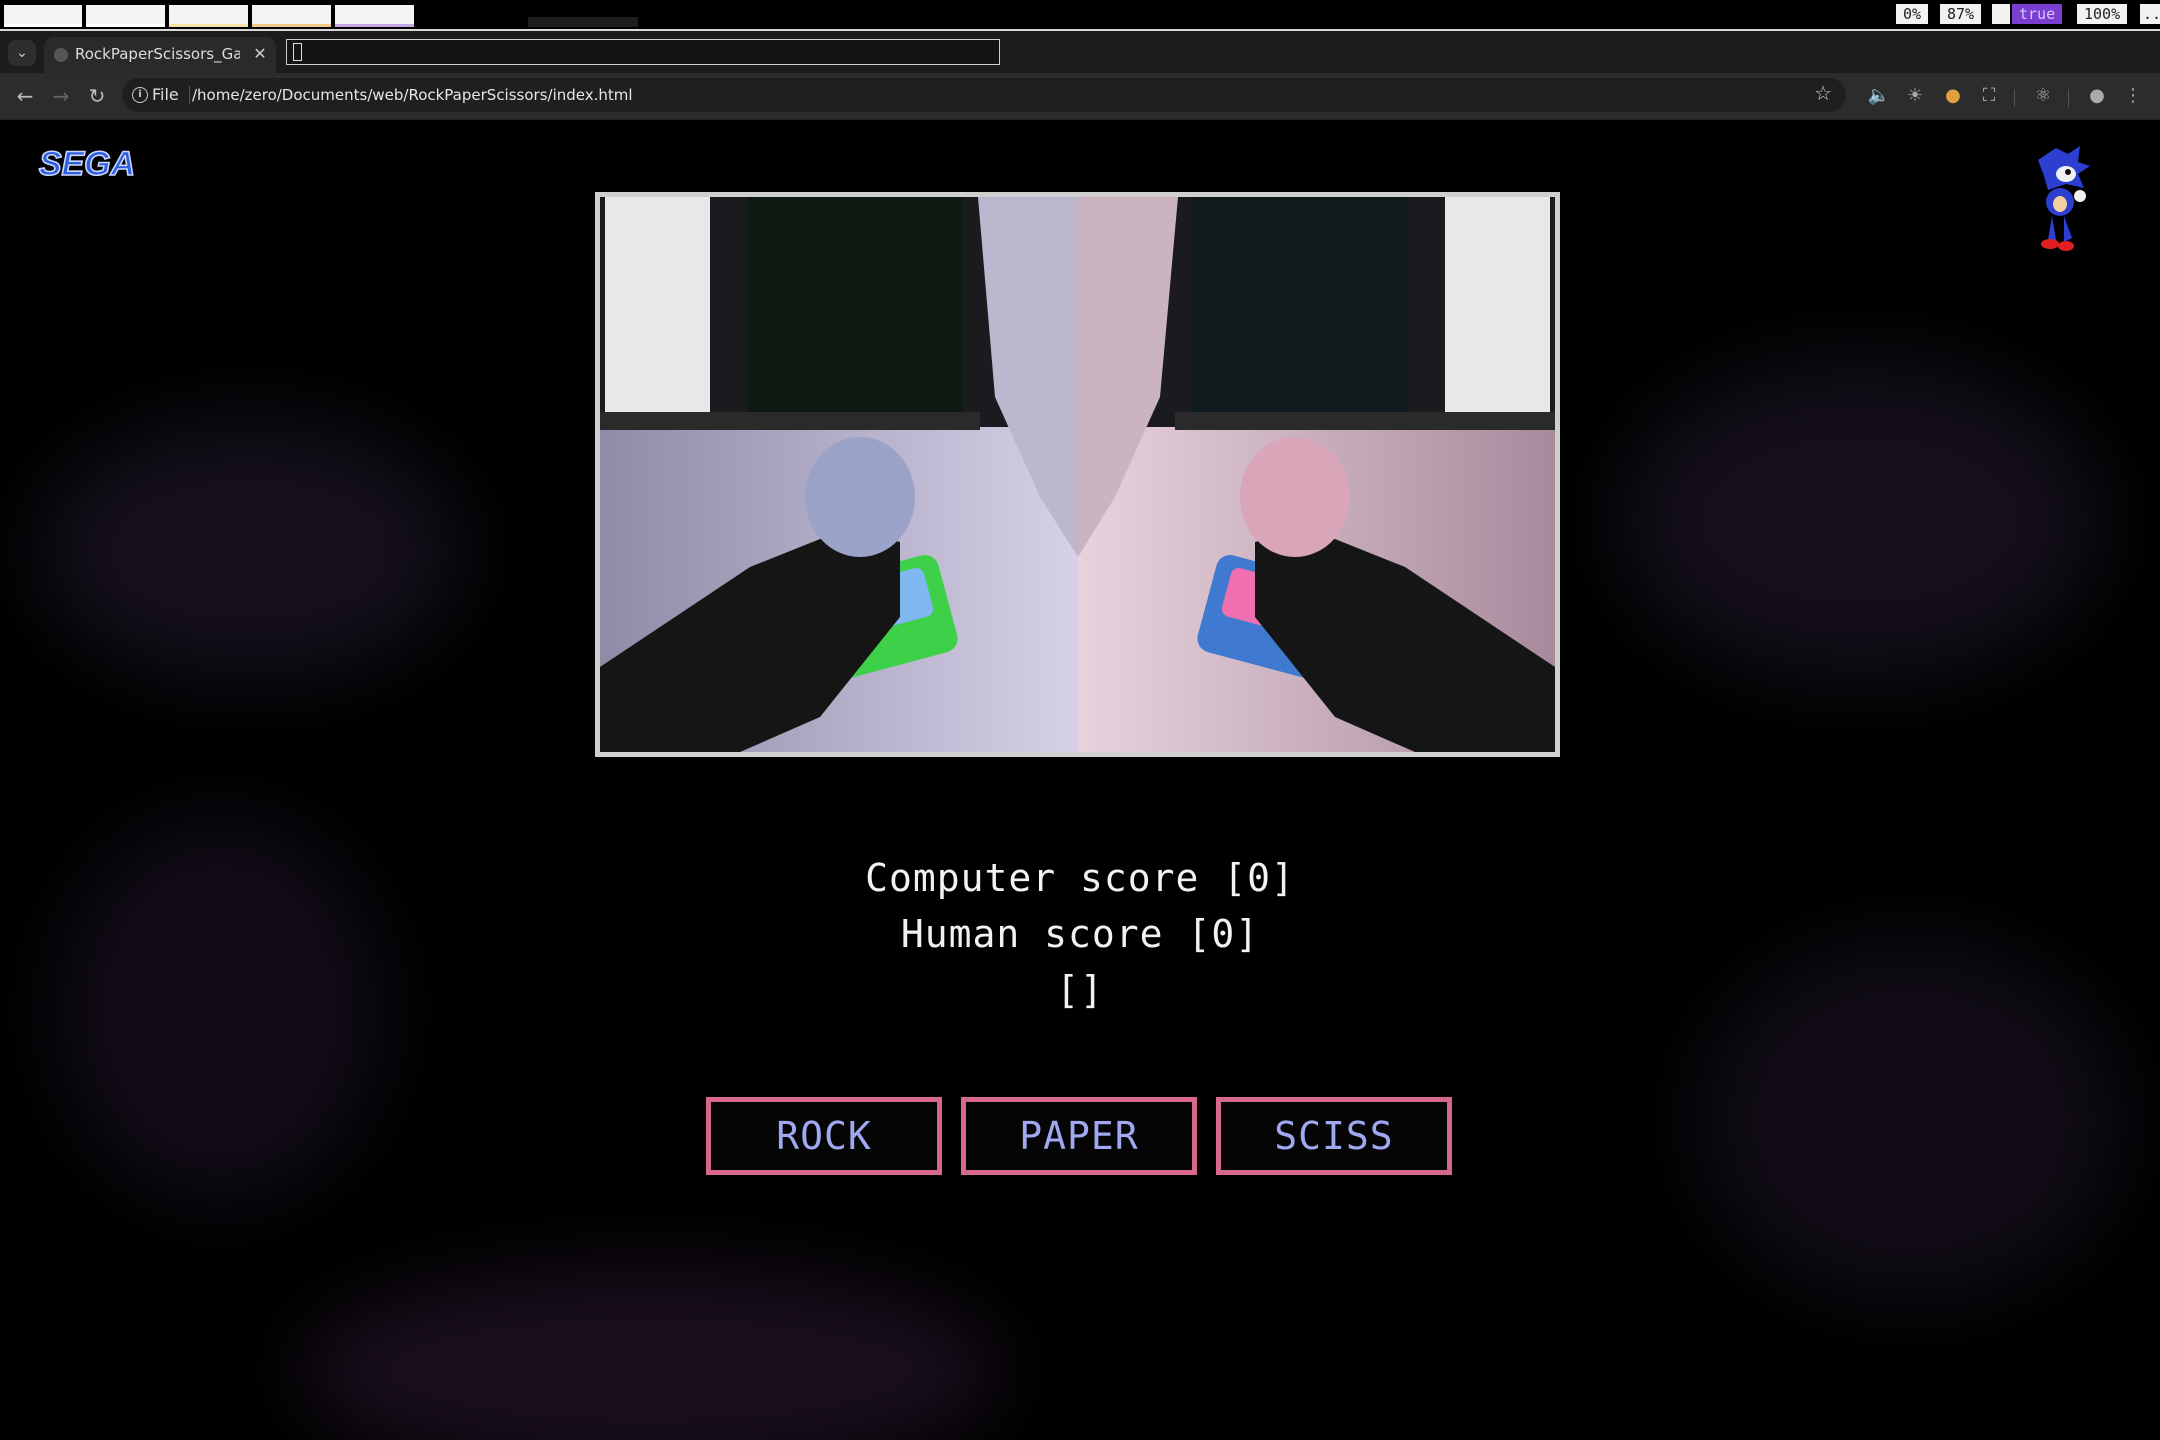 The image size is (2160, 1440). I want to click on paper-button: PAPER, so click(1079, 1136).